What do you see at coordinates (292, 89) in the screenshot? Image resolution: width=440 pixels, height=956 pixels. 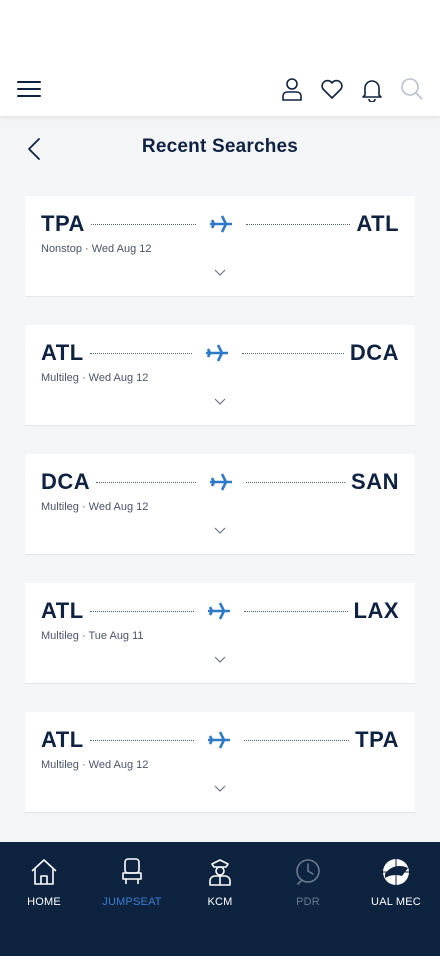 I see `profile-icon` at bounding box center [292, 89].